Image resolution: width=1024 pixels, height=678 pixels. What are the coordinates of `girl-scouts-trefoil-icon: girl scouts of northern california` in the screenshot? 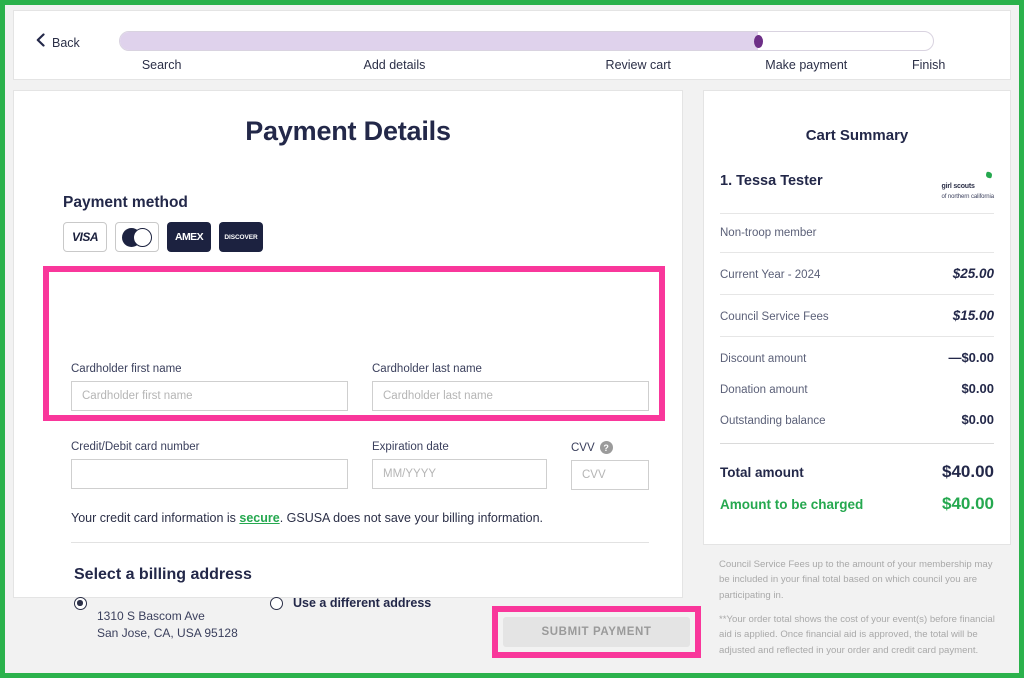 It's located at (968, 185).